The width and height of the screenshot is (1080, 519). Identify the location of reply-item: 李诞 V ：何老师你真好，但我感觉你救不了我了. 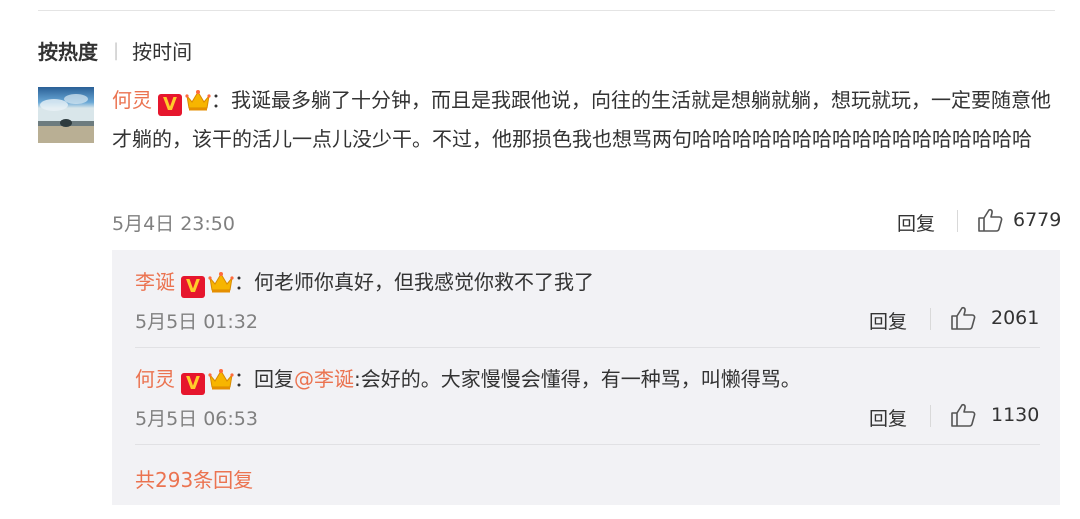
(364, 284).